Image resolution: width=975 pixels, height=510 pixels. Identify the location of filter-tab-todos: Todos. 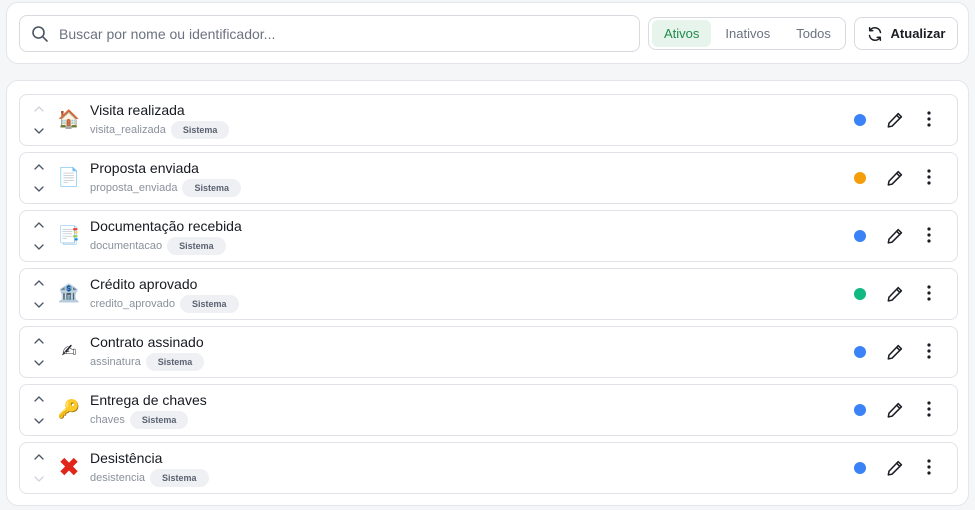
(813, 33).